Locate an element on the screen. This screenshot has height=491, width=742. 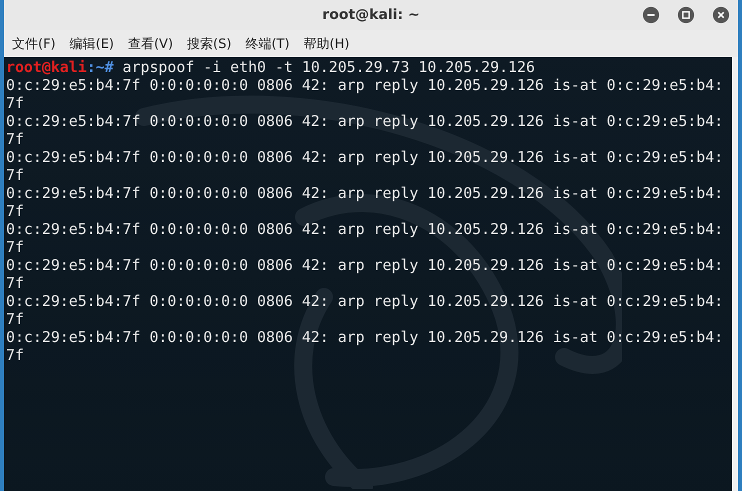
scrollbar is located at coordinates (735, 274).